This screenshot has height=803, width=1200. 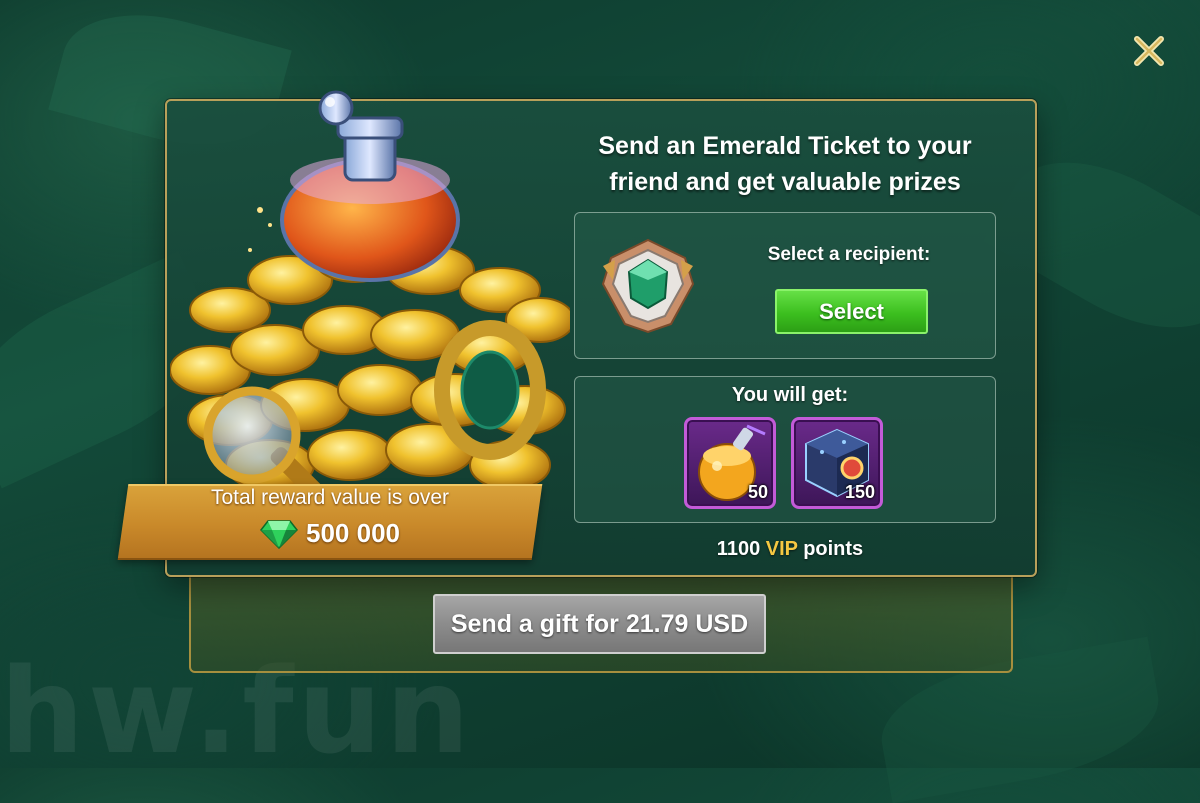 What do you see at coordinates (648, 286) in the screenshot?
I see `emerald-ticket-emblem-icon` at bounding box center [648, 286].